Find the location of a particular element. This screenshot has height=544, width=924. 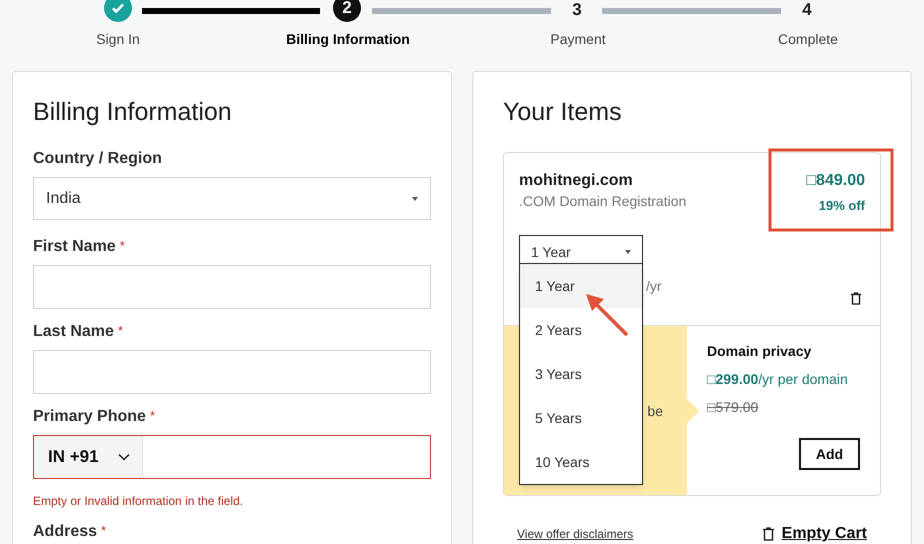

discount-label: 19% off is located at coordinates (841, 206).